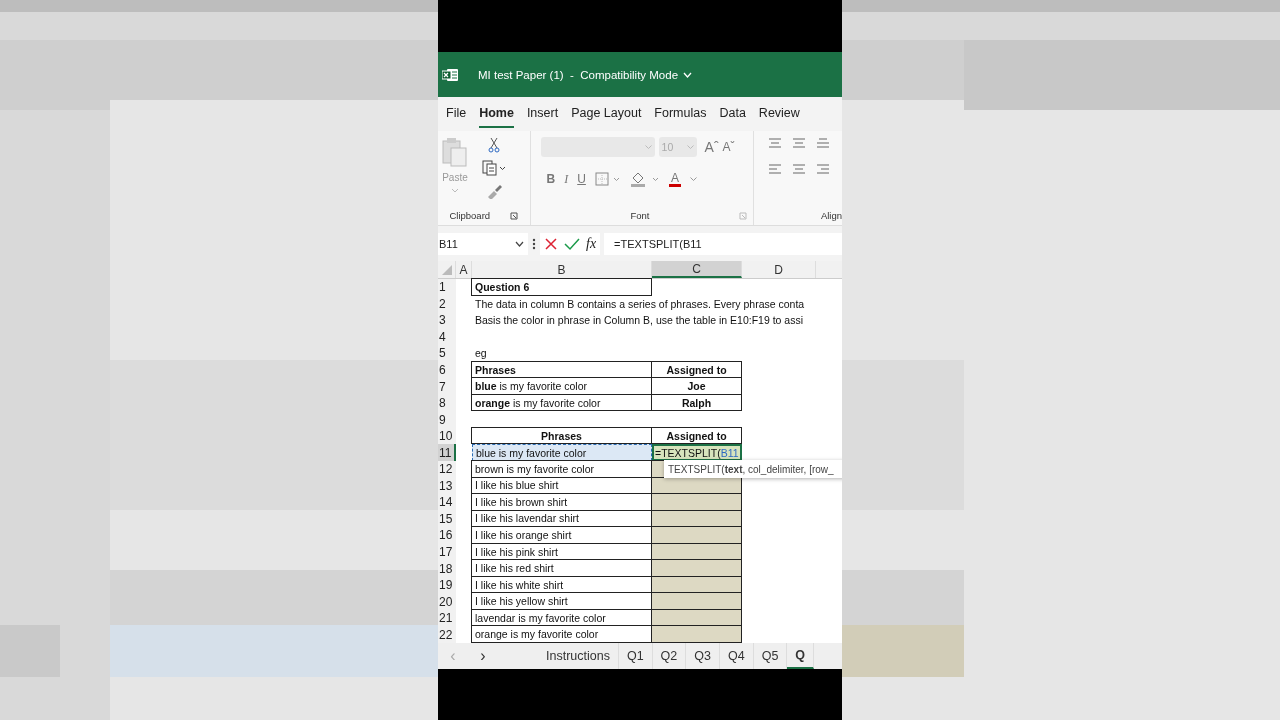 This screenshot has height=720, width=1280. I want to click on row-header: 7, so click(447, 386).